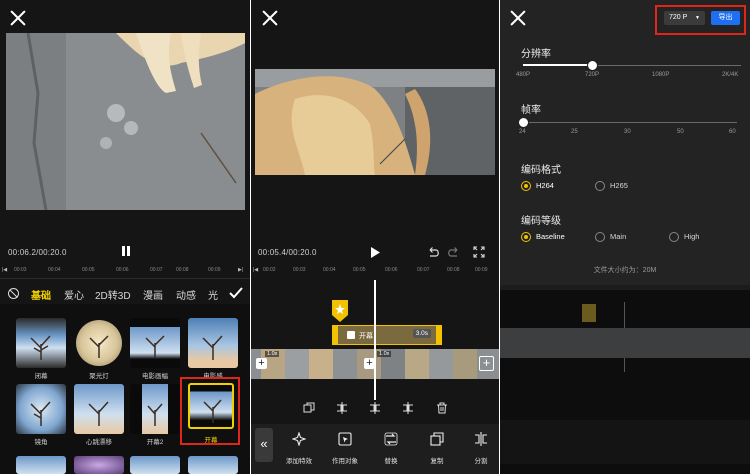 Image resolution: width=750 pixels, height=474 pixels. I want to click on tab-love: 爱心, so click(74, 294).